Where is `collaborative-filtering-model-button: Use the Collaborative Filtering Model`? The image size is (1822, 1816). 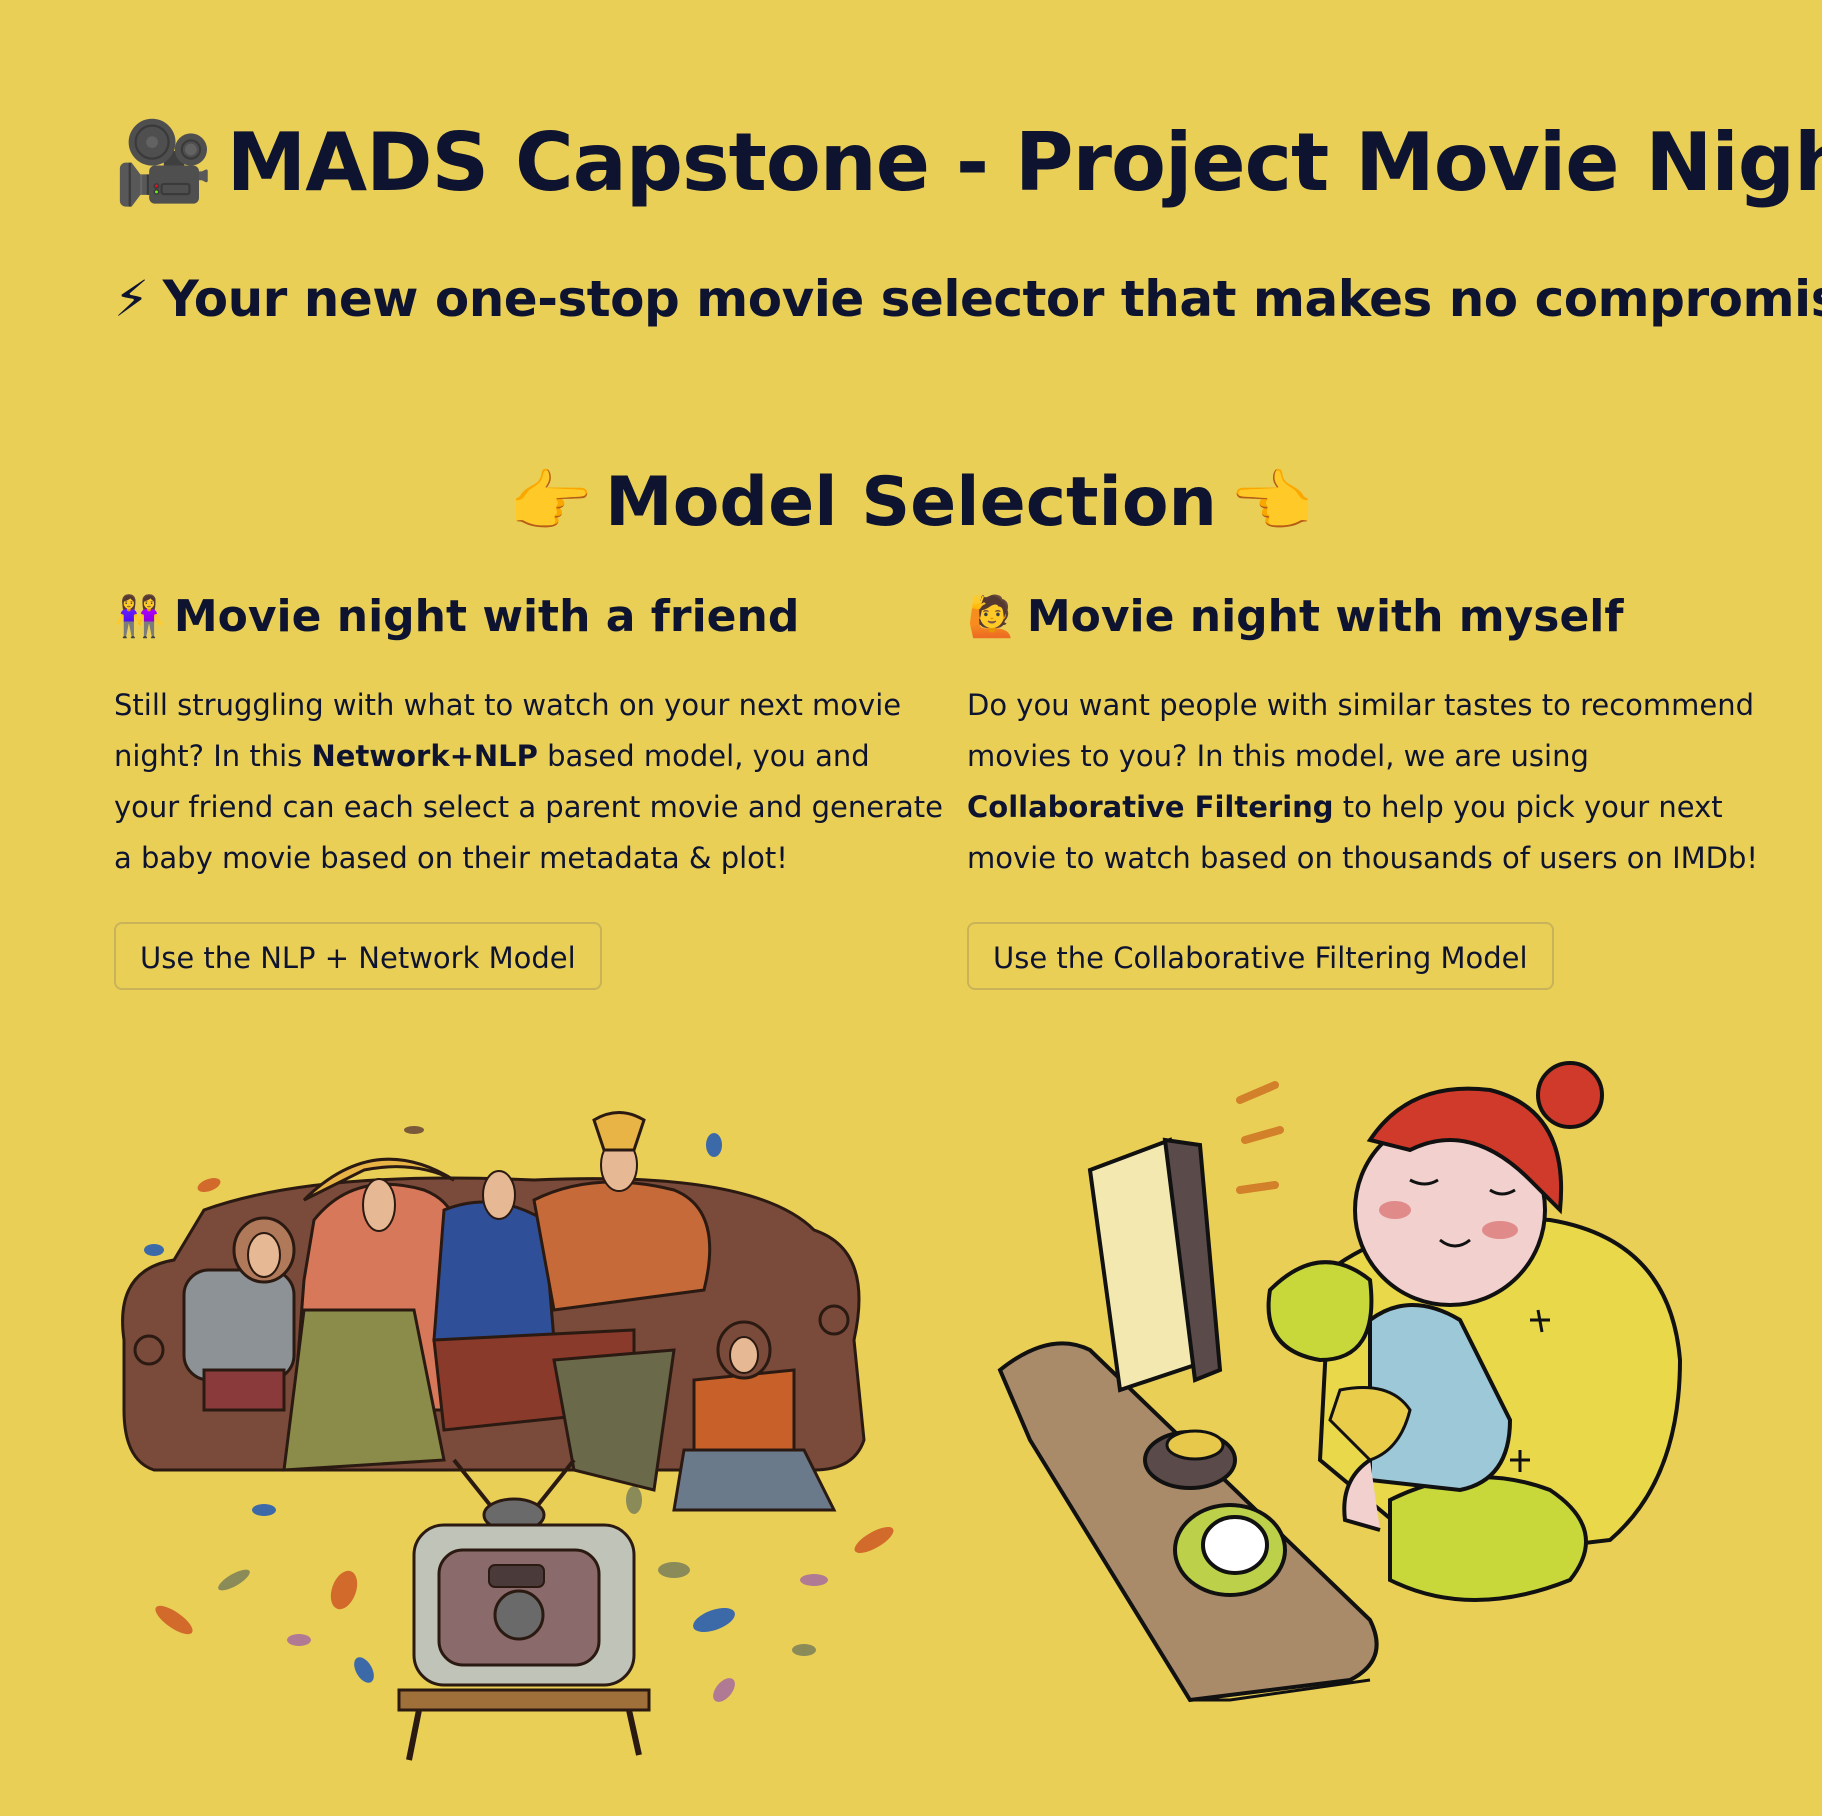 collaborative-filtering-model-button: Use the Collaborative Filtering Model is located at coordinates (1260, 956).